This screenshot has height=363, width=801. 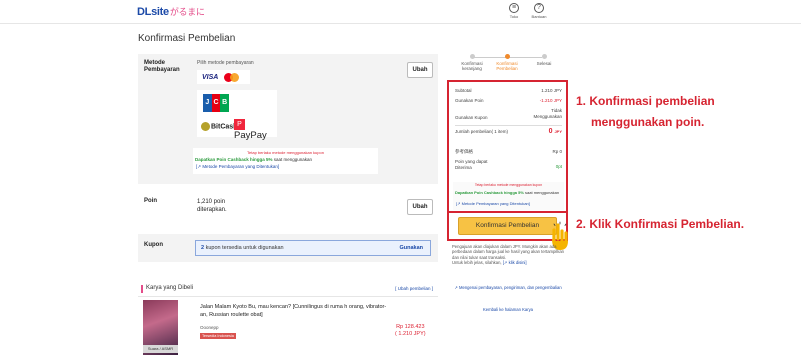 What do you see at coordinates (550, 131) in the screenshot?
I see `total-number: 0` at bounding box center [550, 131].